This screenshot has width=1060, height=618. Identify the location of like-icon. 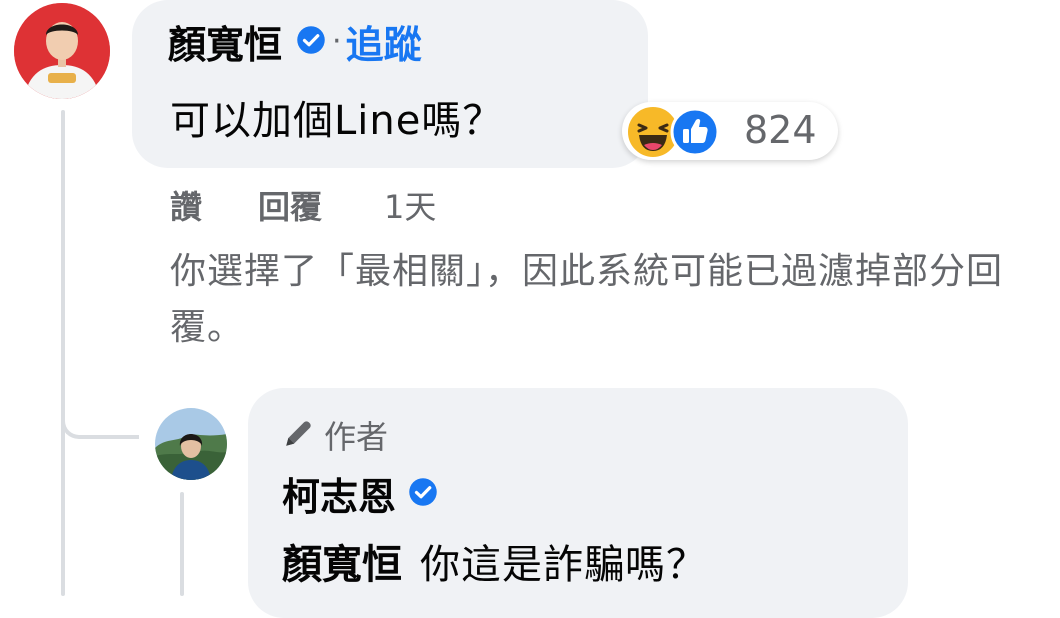
(695, 132).